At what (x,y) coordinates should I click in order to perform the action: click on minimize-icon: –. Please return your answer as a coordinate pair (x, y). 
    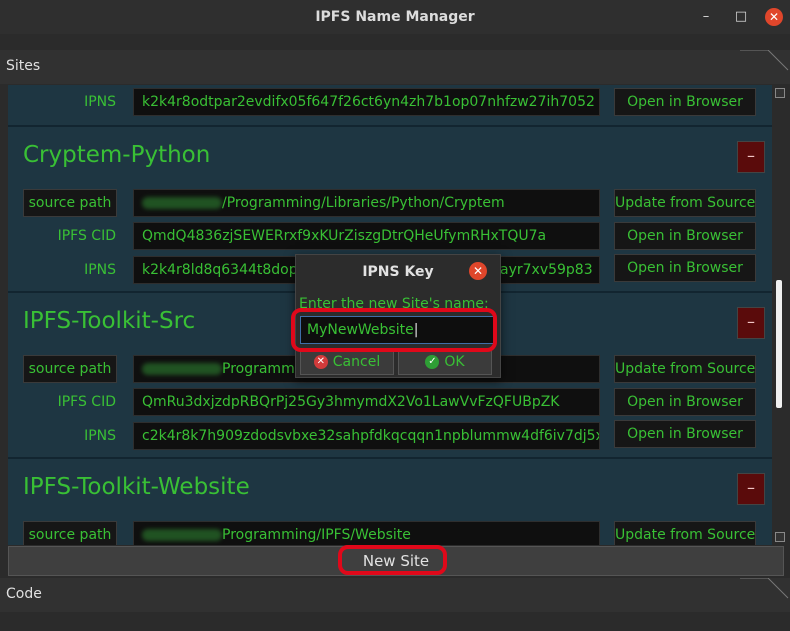
    Looking at the image, I should click on (706, 17).